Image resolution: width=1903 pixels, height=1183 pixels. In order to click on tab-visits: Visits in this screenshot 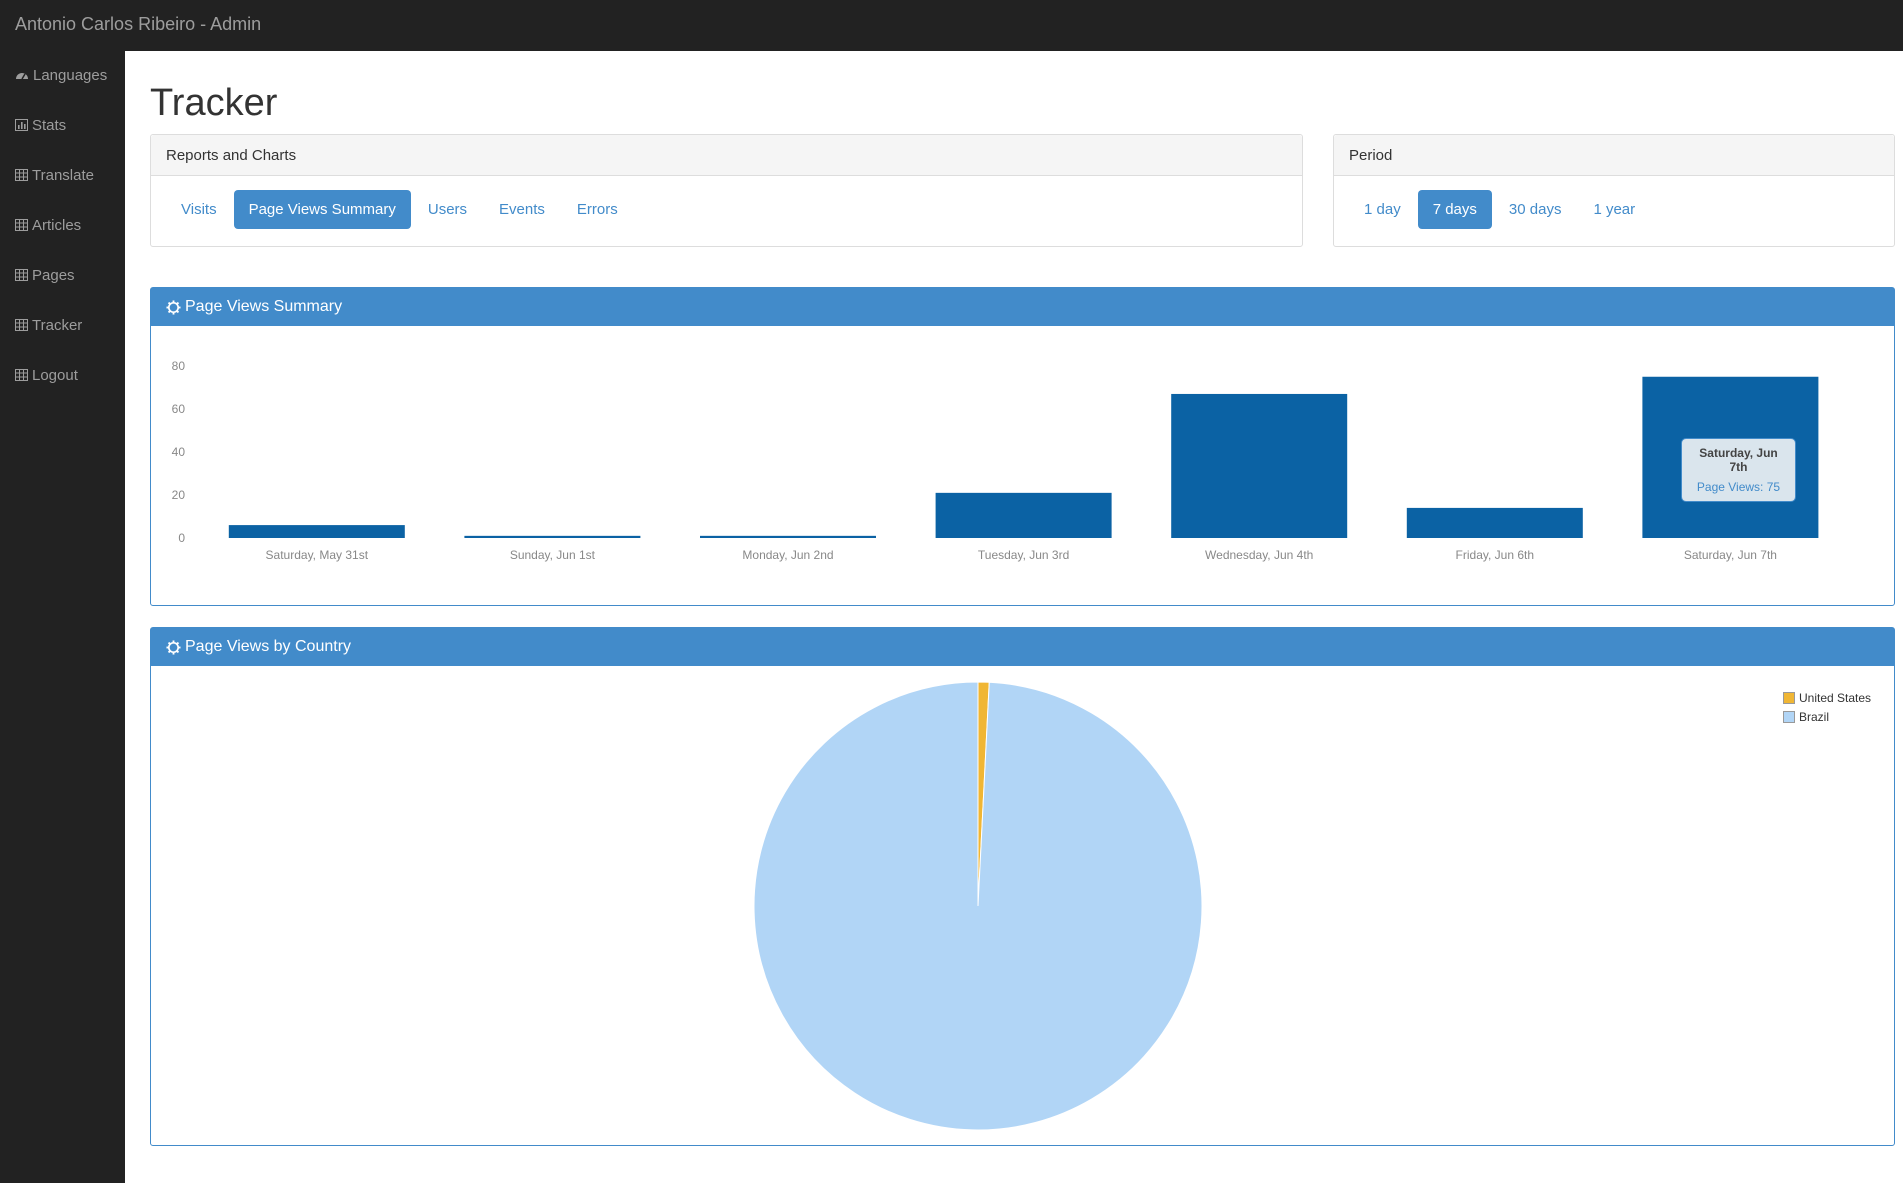, I will do `click(199, 209)`.